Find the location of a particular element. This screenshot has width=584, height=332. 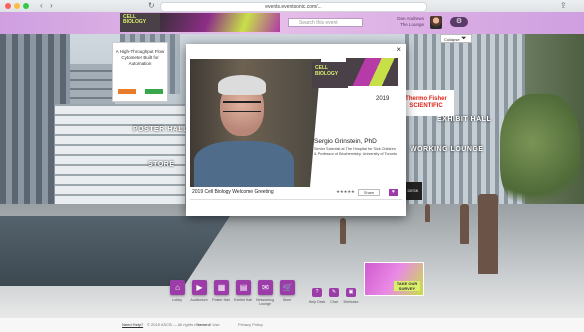

close-icon: × is located at coordinates (398, 50).